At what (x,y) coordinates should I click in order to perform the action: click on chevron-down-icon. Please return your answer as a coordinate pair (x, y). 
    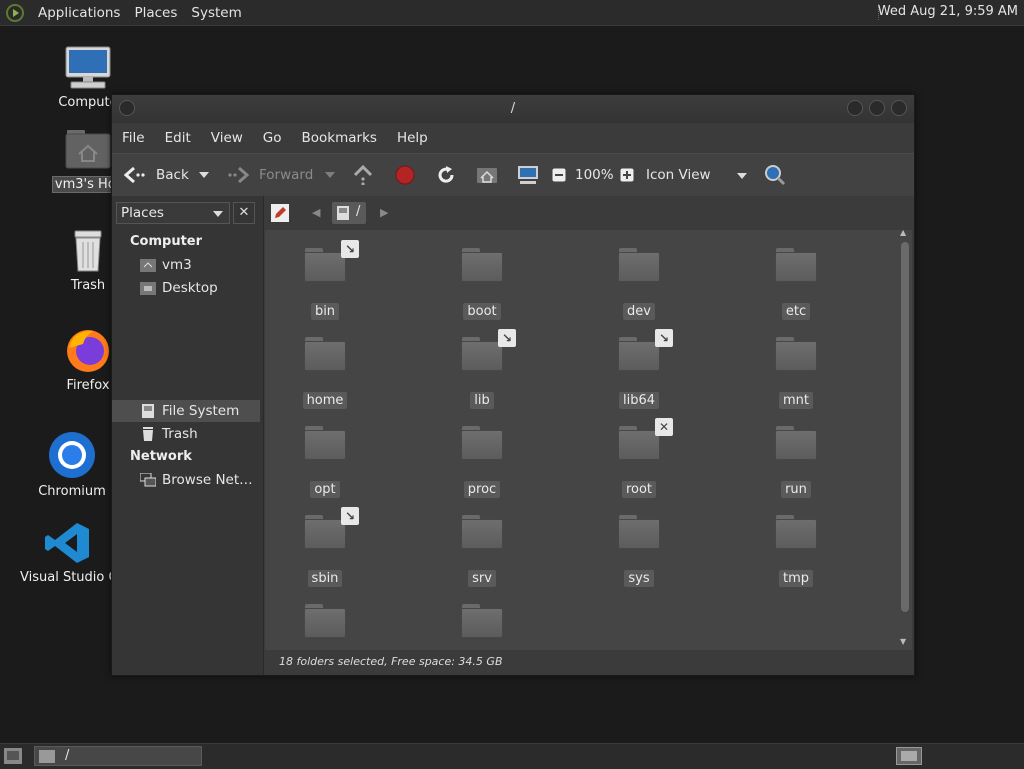
    Looking at the image, I should click on (330, 175).